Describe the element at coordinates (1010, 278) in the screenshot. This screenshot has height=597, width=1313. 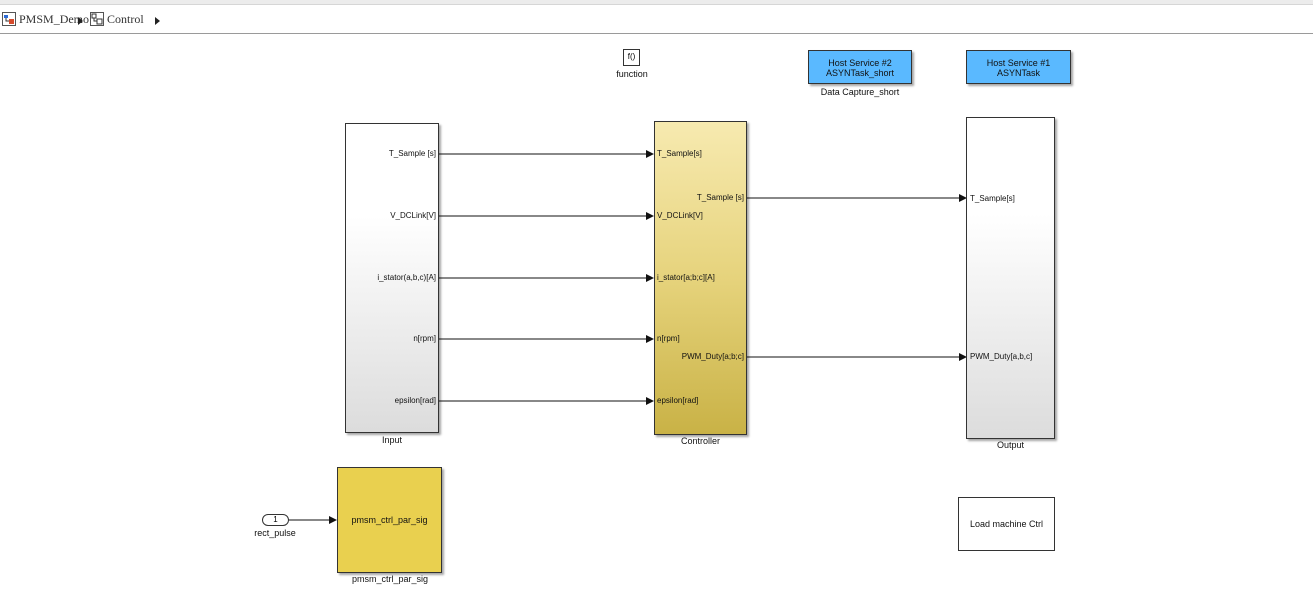
I see `output-subsystem-block` at that location.